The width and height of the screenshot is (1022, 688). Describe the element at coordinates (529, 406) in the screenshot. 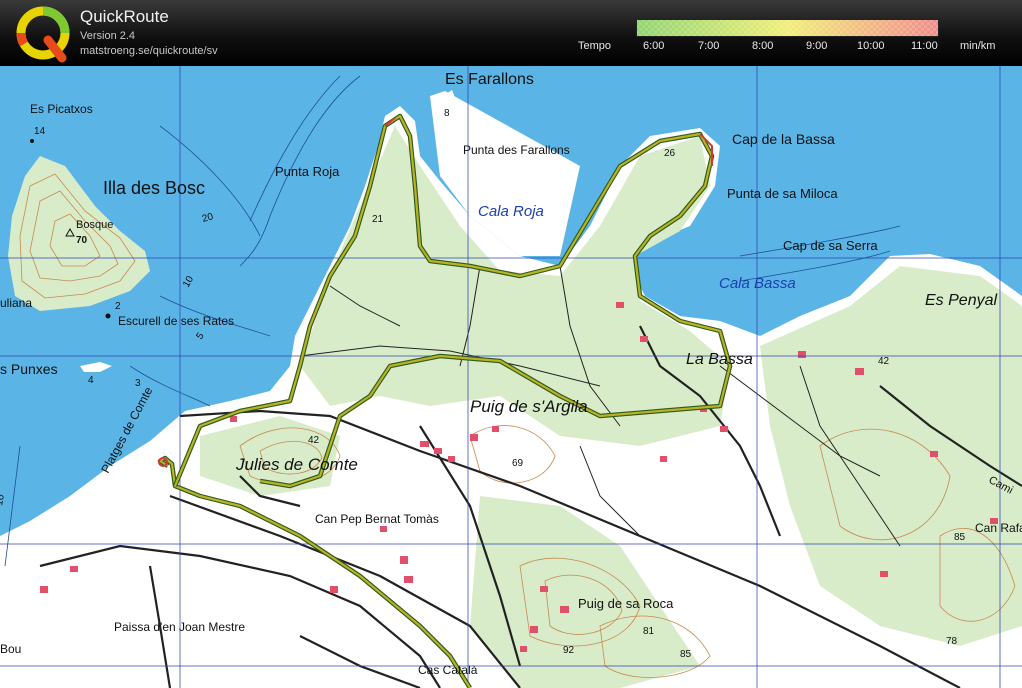

I see `place-label: Puig de s'Argila` at that location.